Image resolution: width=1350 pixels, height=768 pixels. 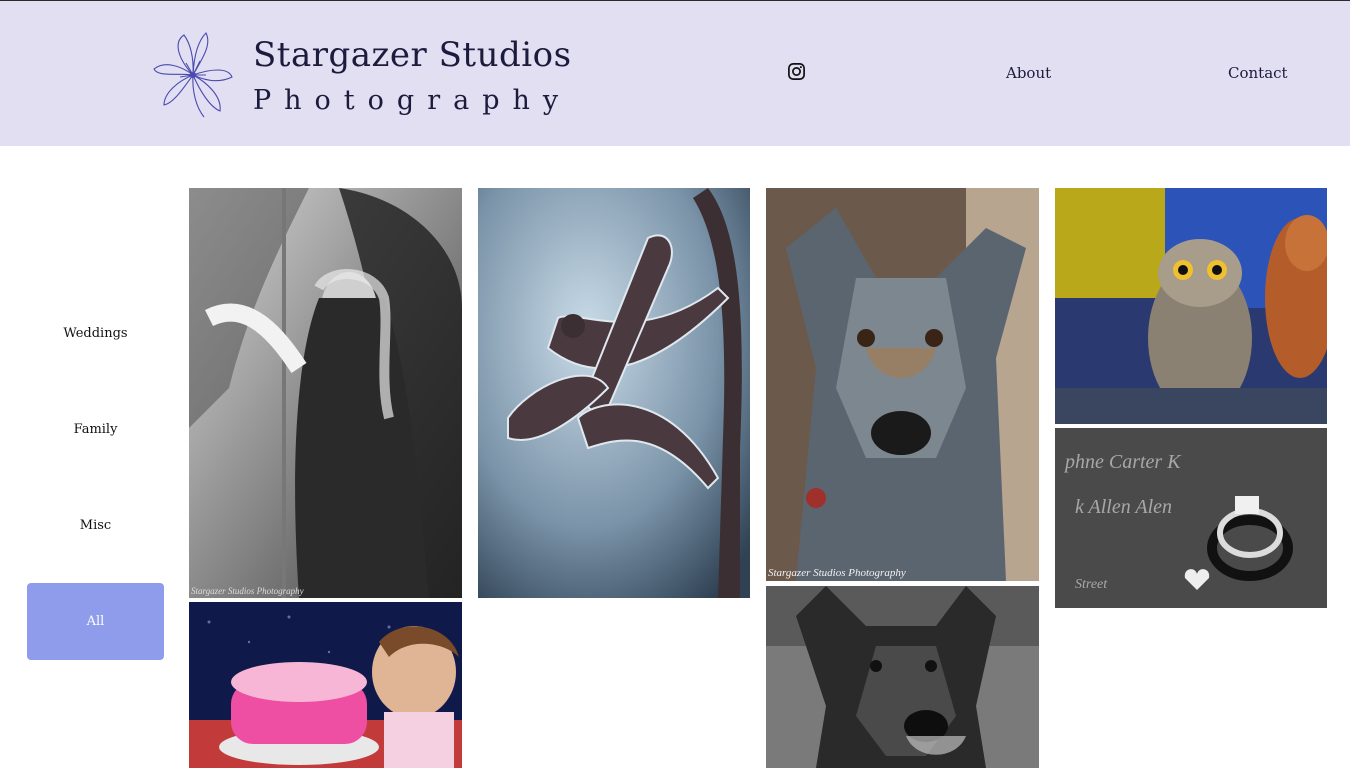 I want to click on photo-owls, so click(x=1191, y=306).